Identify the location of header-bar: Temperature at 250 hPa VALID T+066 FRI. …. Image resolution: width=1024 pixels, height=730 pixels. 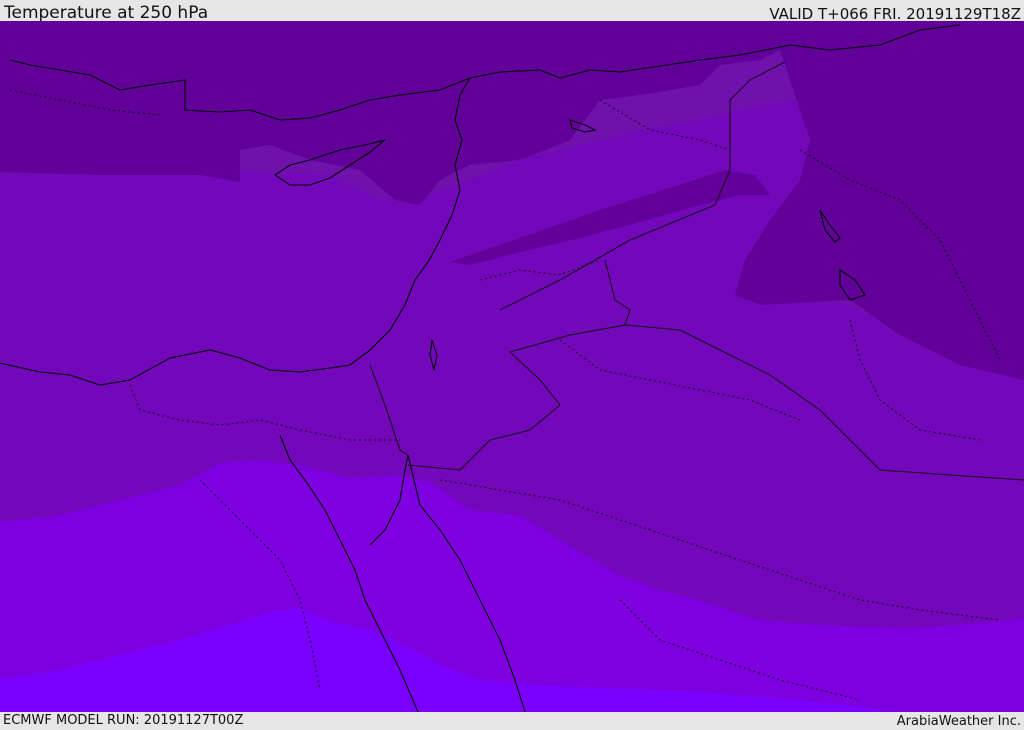
(512, 11).